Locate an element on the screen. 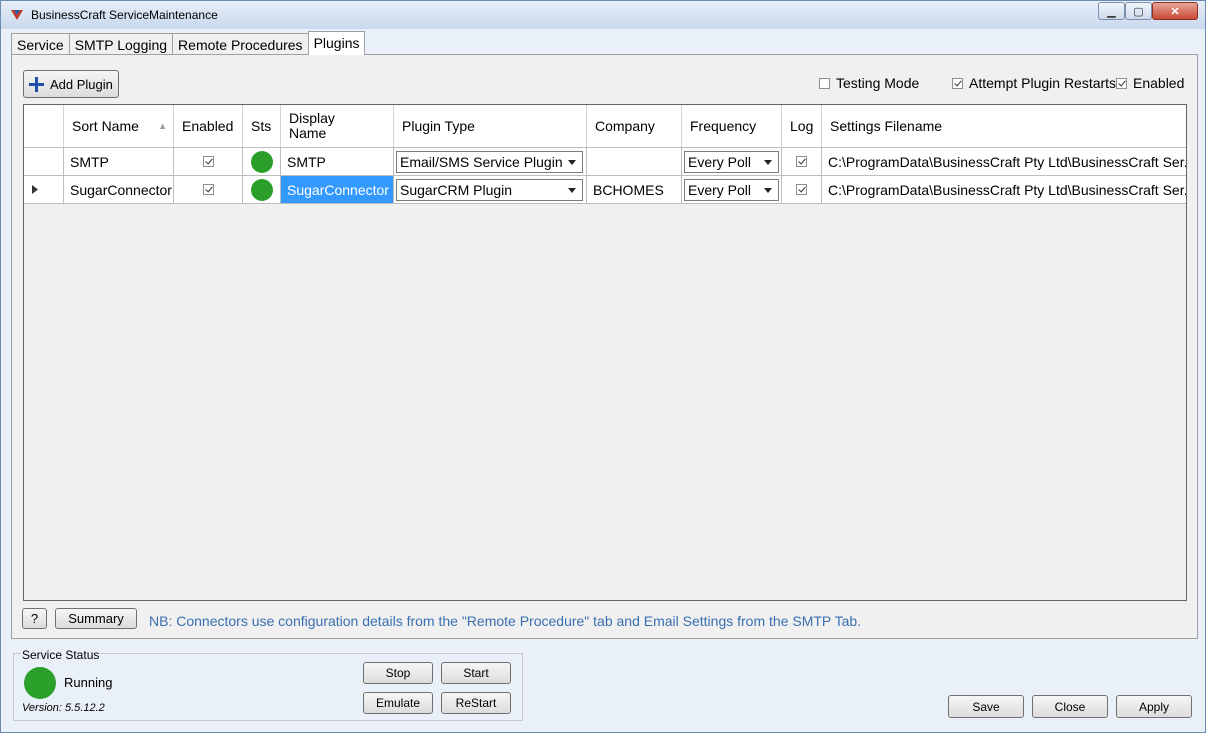  cell-company is located at coordinates (634, 161).